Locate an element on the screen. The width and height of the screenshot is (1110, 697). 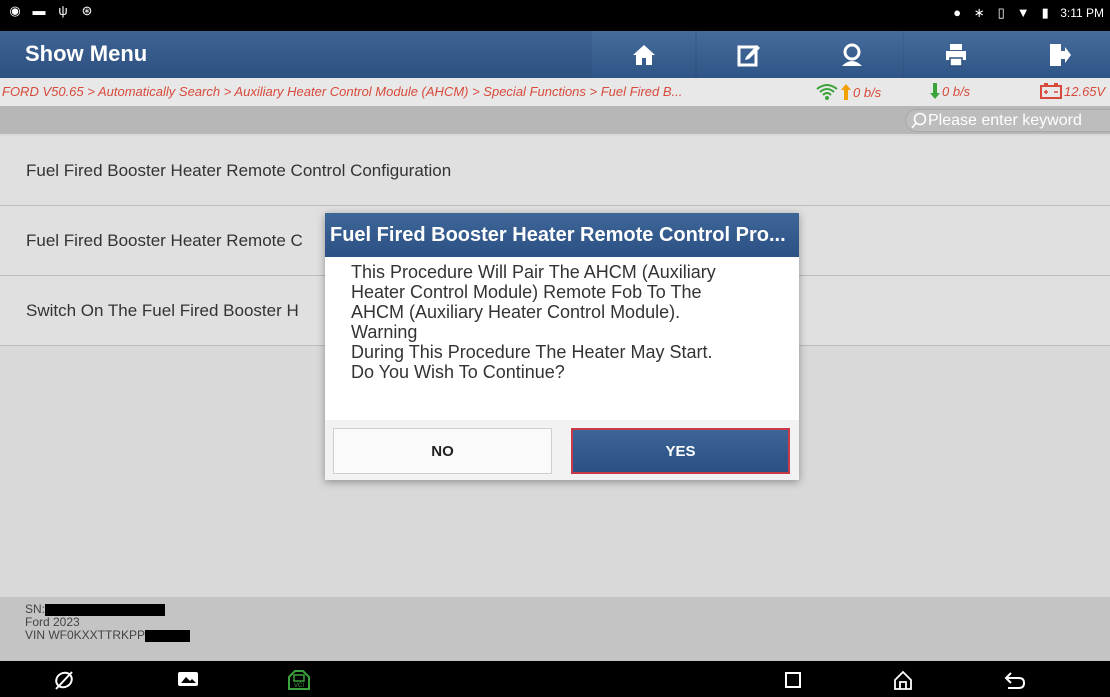
notification-icon: ◉ is located at coordinates (15, 10).